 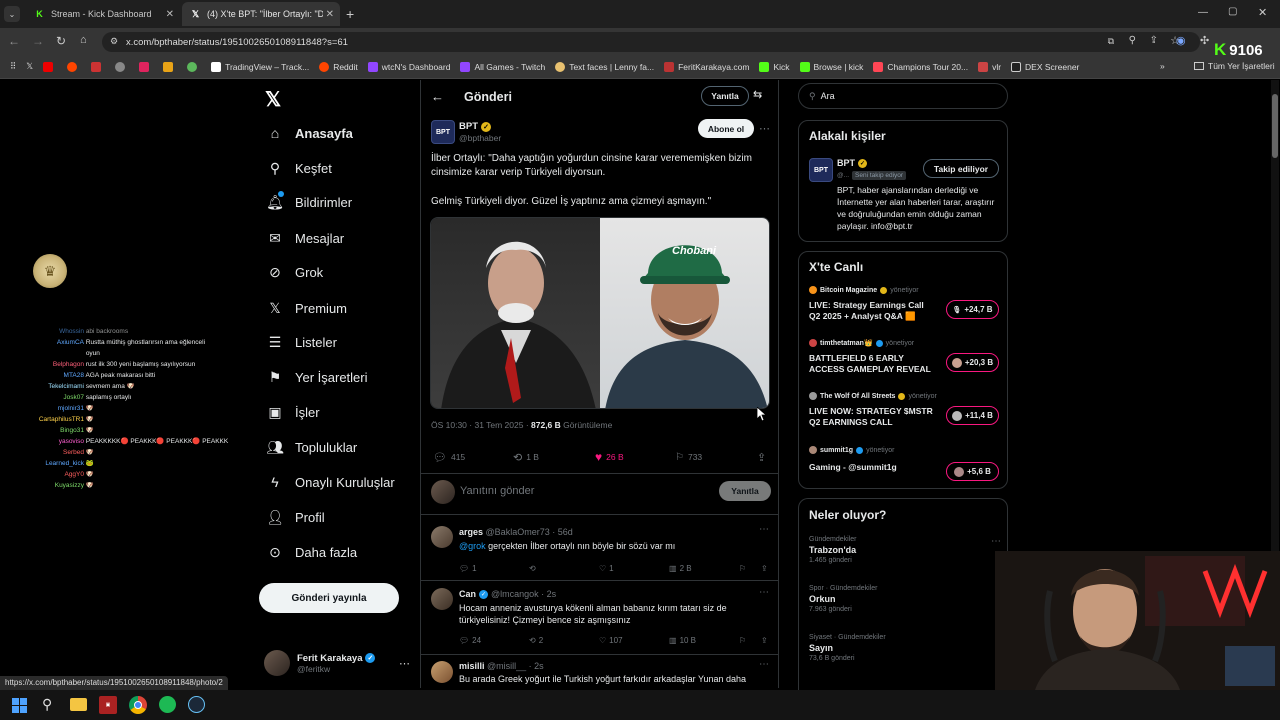 I want to click on youtube-bookmark-icon, so click(x=50, y=66).